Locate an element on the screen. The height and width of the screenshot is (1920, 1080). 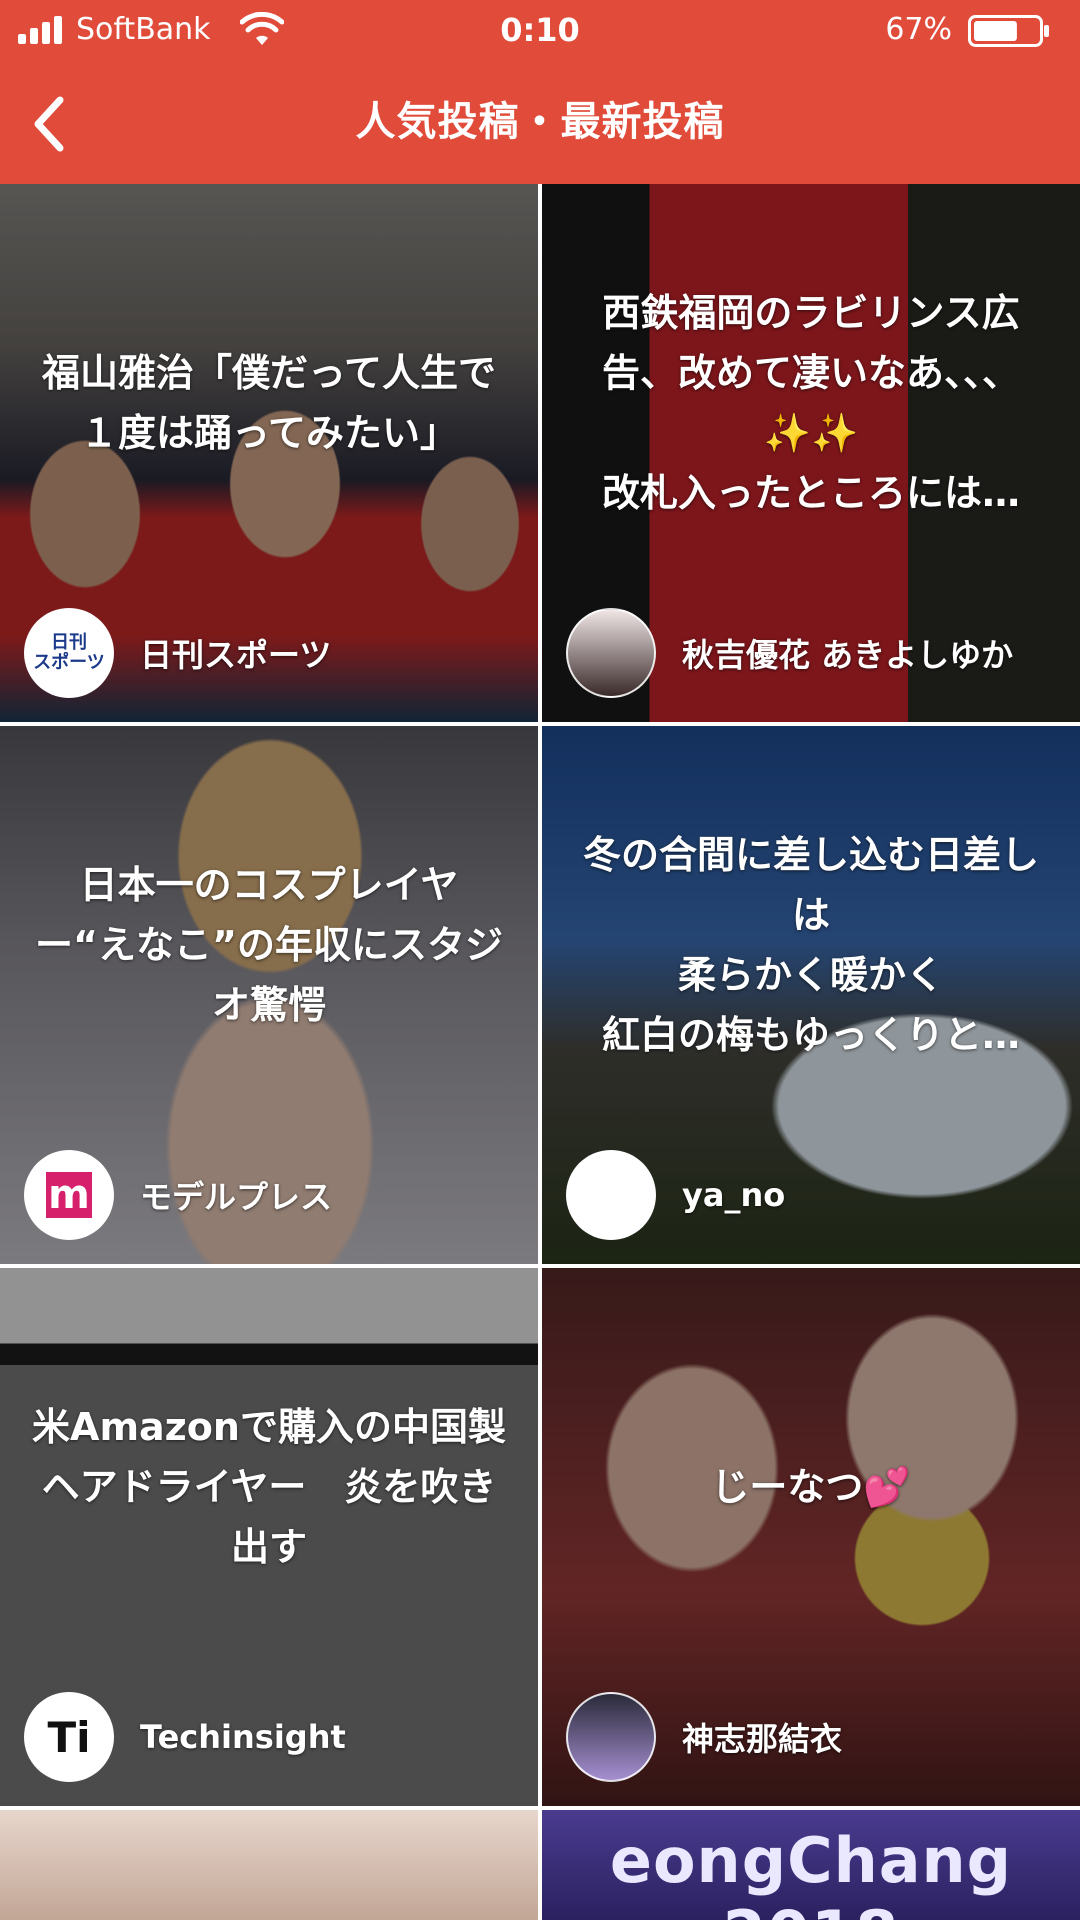
page-title: 人気投稿・最新投稿 is located at coordinates (540, 122).